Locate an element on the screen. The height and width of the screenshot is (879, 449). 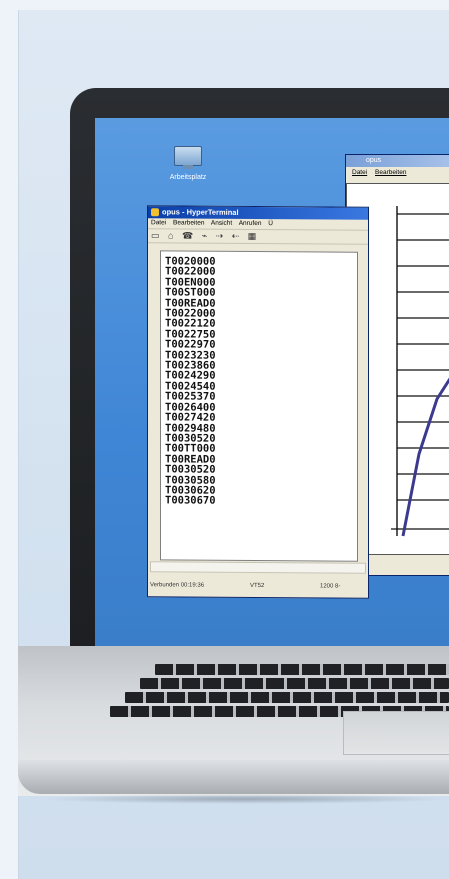
disconnect-icon: ☎ is located at coordinates (187, 235).